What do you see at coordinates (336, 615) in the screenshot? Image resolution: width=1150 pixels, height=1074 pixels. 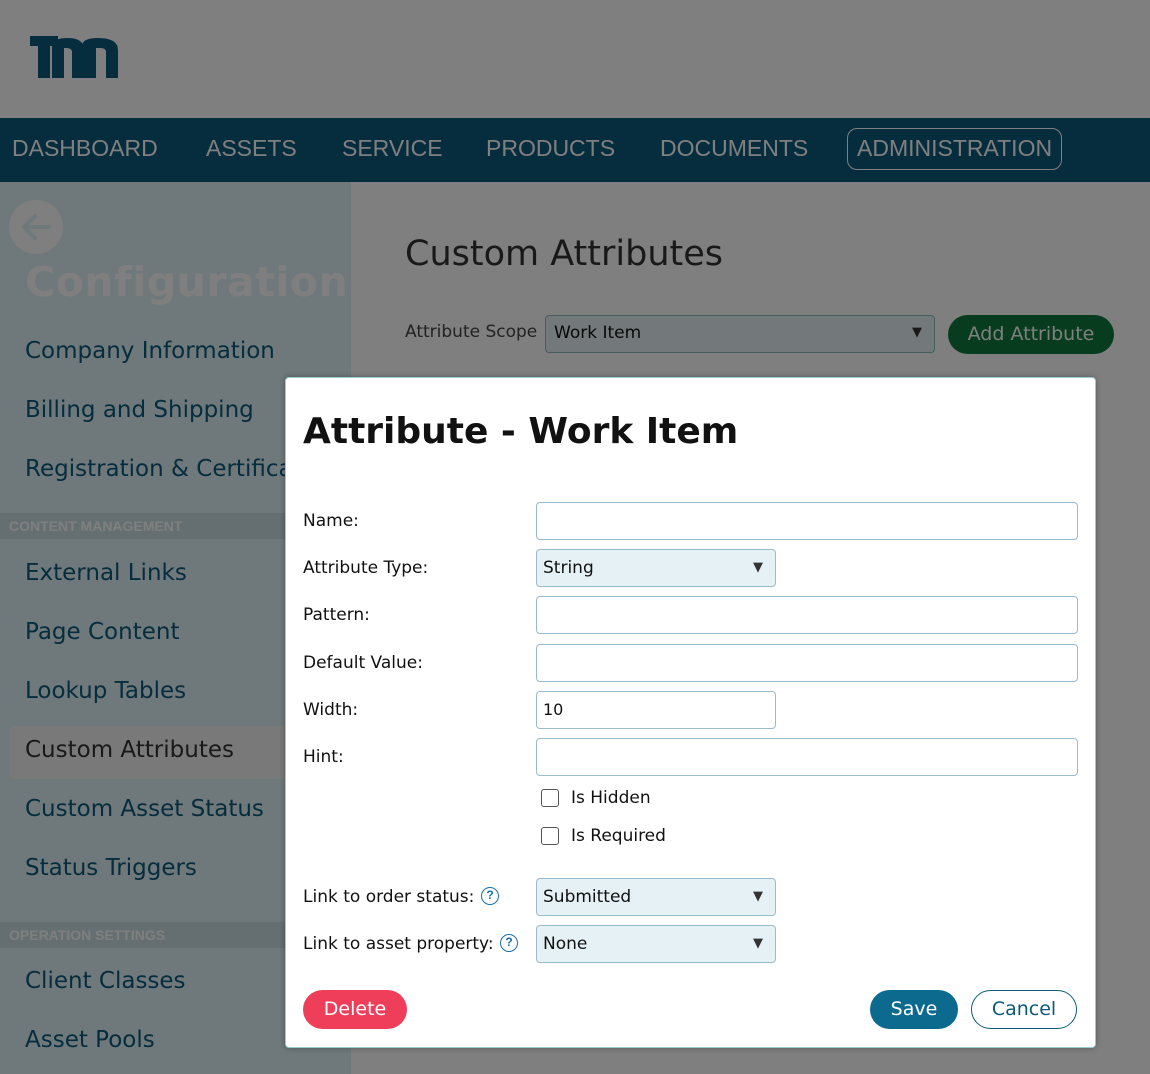 I see `pattern-label: Pattern:` at bounding box center [336, 615].